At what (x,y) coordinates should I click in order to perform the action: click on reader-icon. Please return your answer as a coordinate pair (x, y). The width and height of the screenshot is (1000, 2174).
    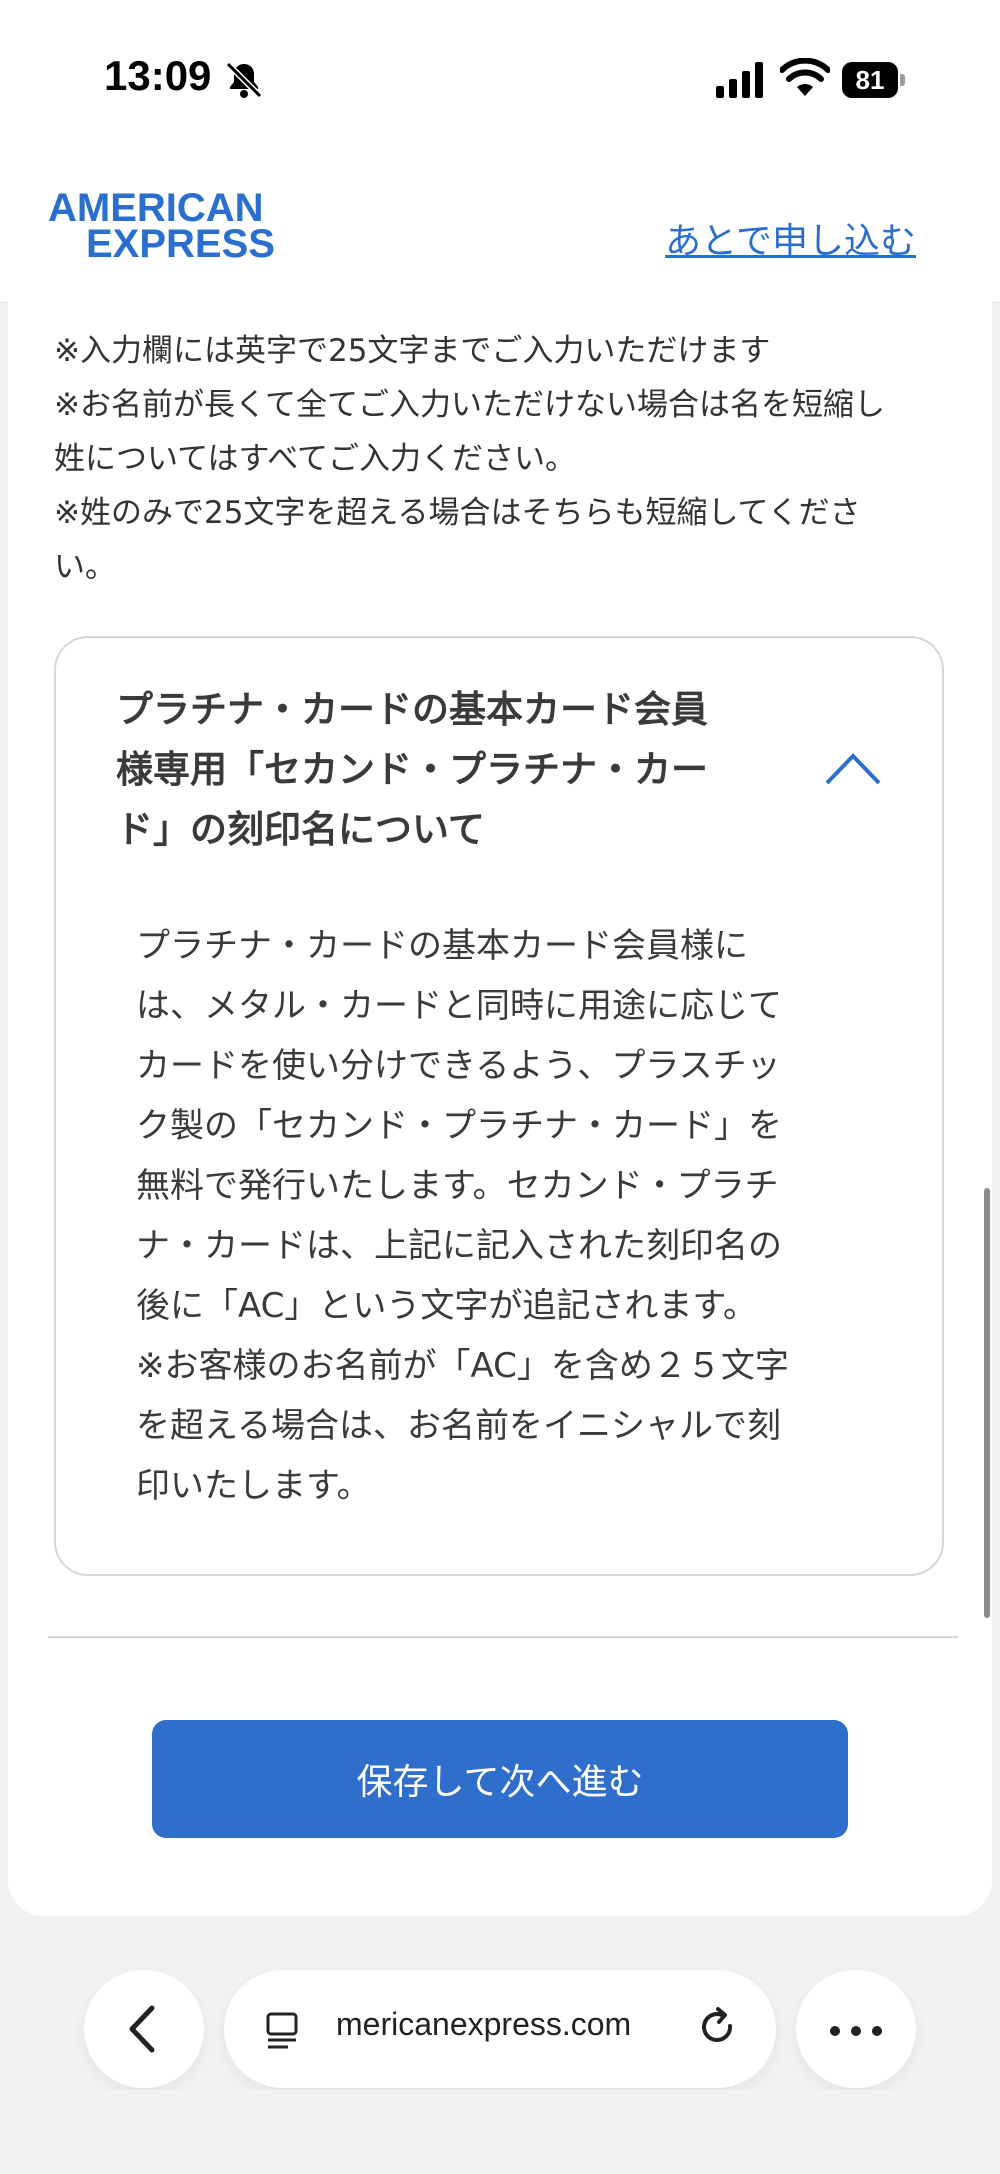
    Looking at the image, I should click on (282, 2030).